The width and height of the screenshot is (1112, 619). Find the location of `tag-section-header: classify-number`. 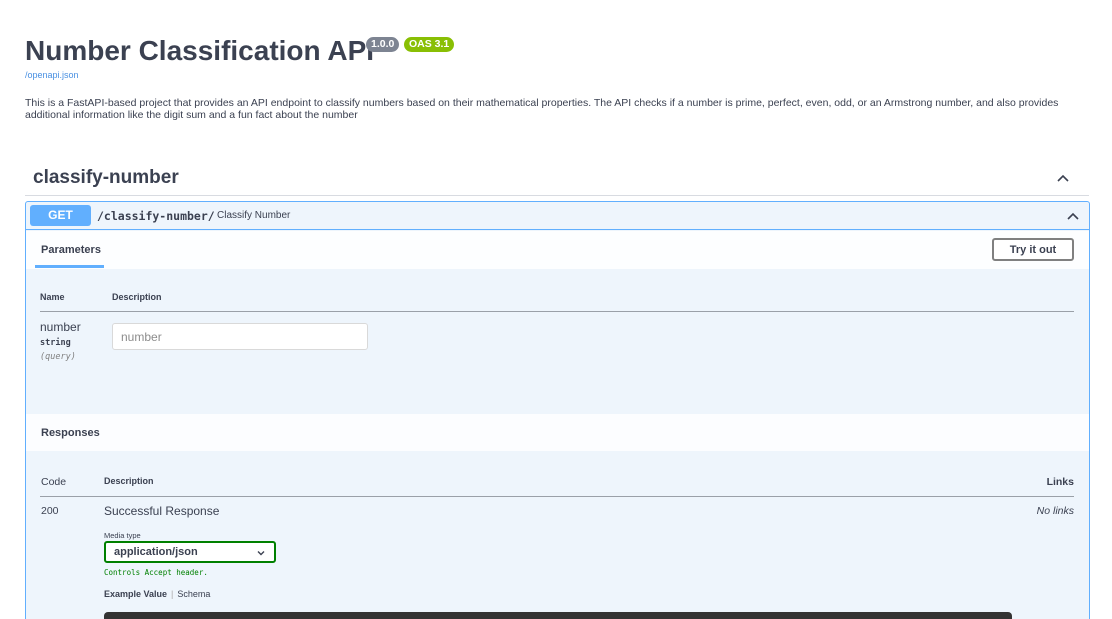

tag-section-header: classify-number is located at coordinates (557, 178).